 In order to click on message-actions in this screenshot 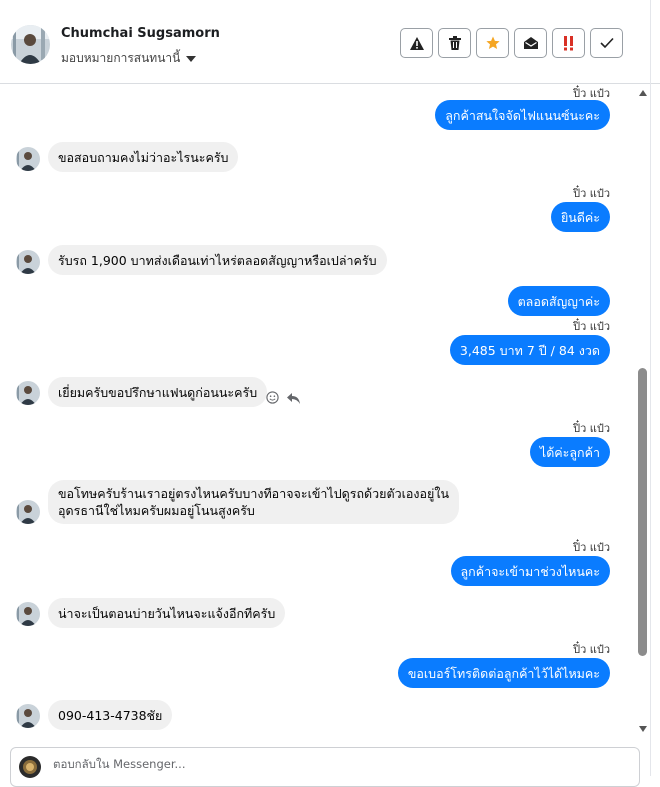, I will do `click(283, 398)`.